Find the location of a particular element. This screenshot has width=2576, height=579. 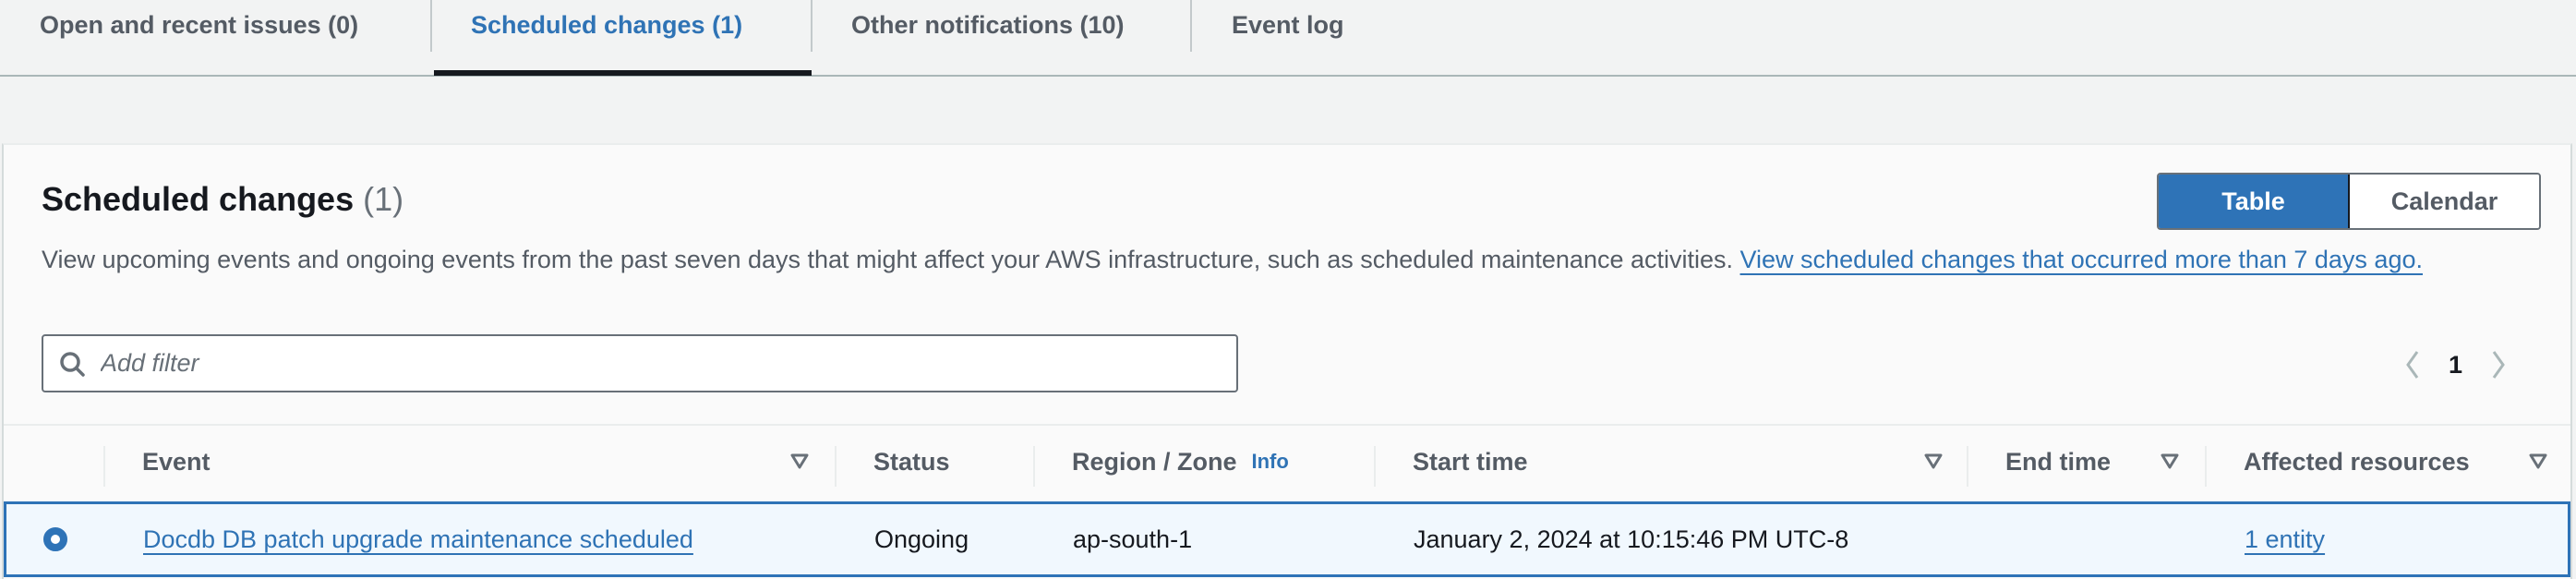

cell-affected-resources: 1 entity is located at coordinates (2285, 539).